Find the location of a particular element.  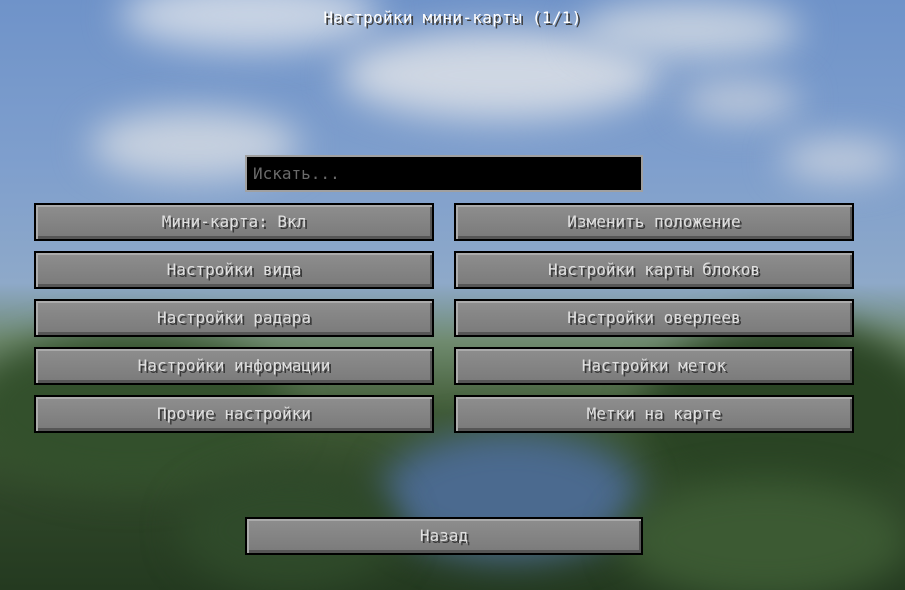

radar-settings-button: Настройки радара is located at coordinates (234, 318).